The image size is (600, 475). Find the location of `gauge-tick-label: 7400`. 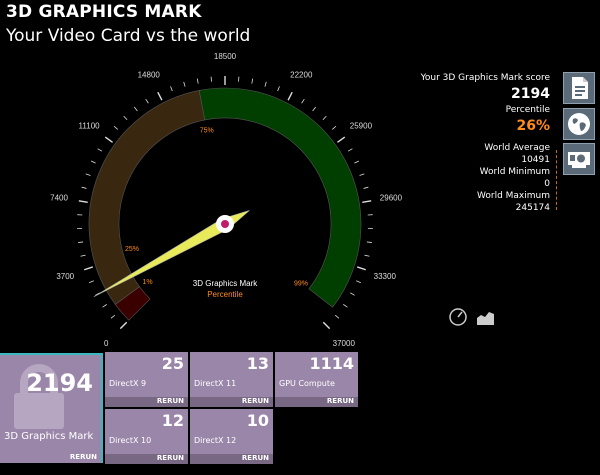

gauge-tick-label: 7400 is located at coordinates (59, 198).